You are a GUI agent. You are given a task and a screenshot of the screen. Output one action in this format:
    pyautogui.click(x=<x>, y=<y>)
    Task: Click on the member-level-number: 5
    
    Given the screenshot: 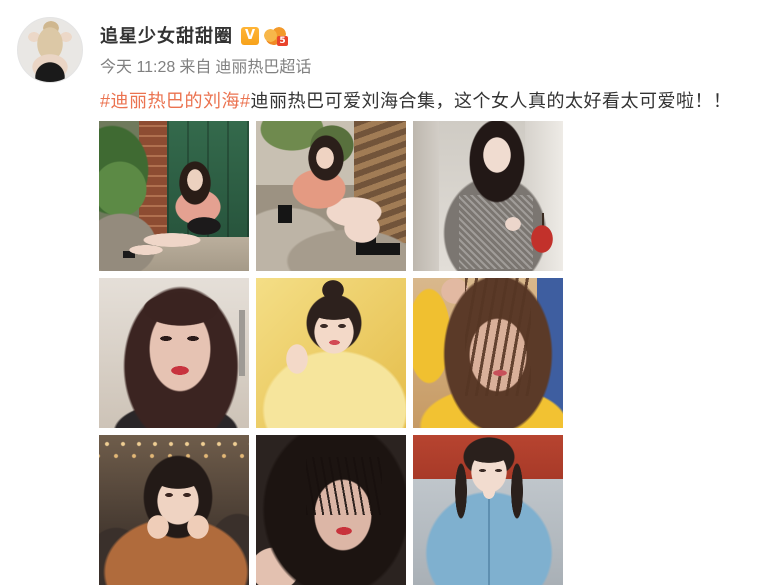 What is the action you would take?
    pyautogui.click(x=282, y=40)
    